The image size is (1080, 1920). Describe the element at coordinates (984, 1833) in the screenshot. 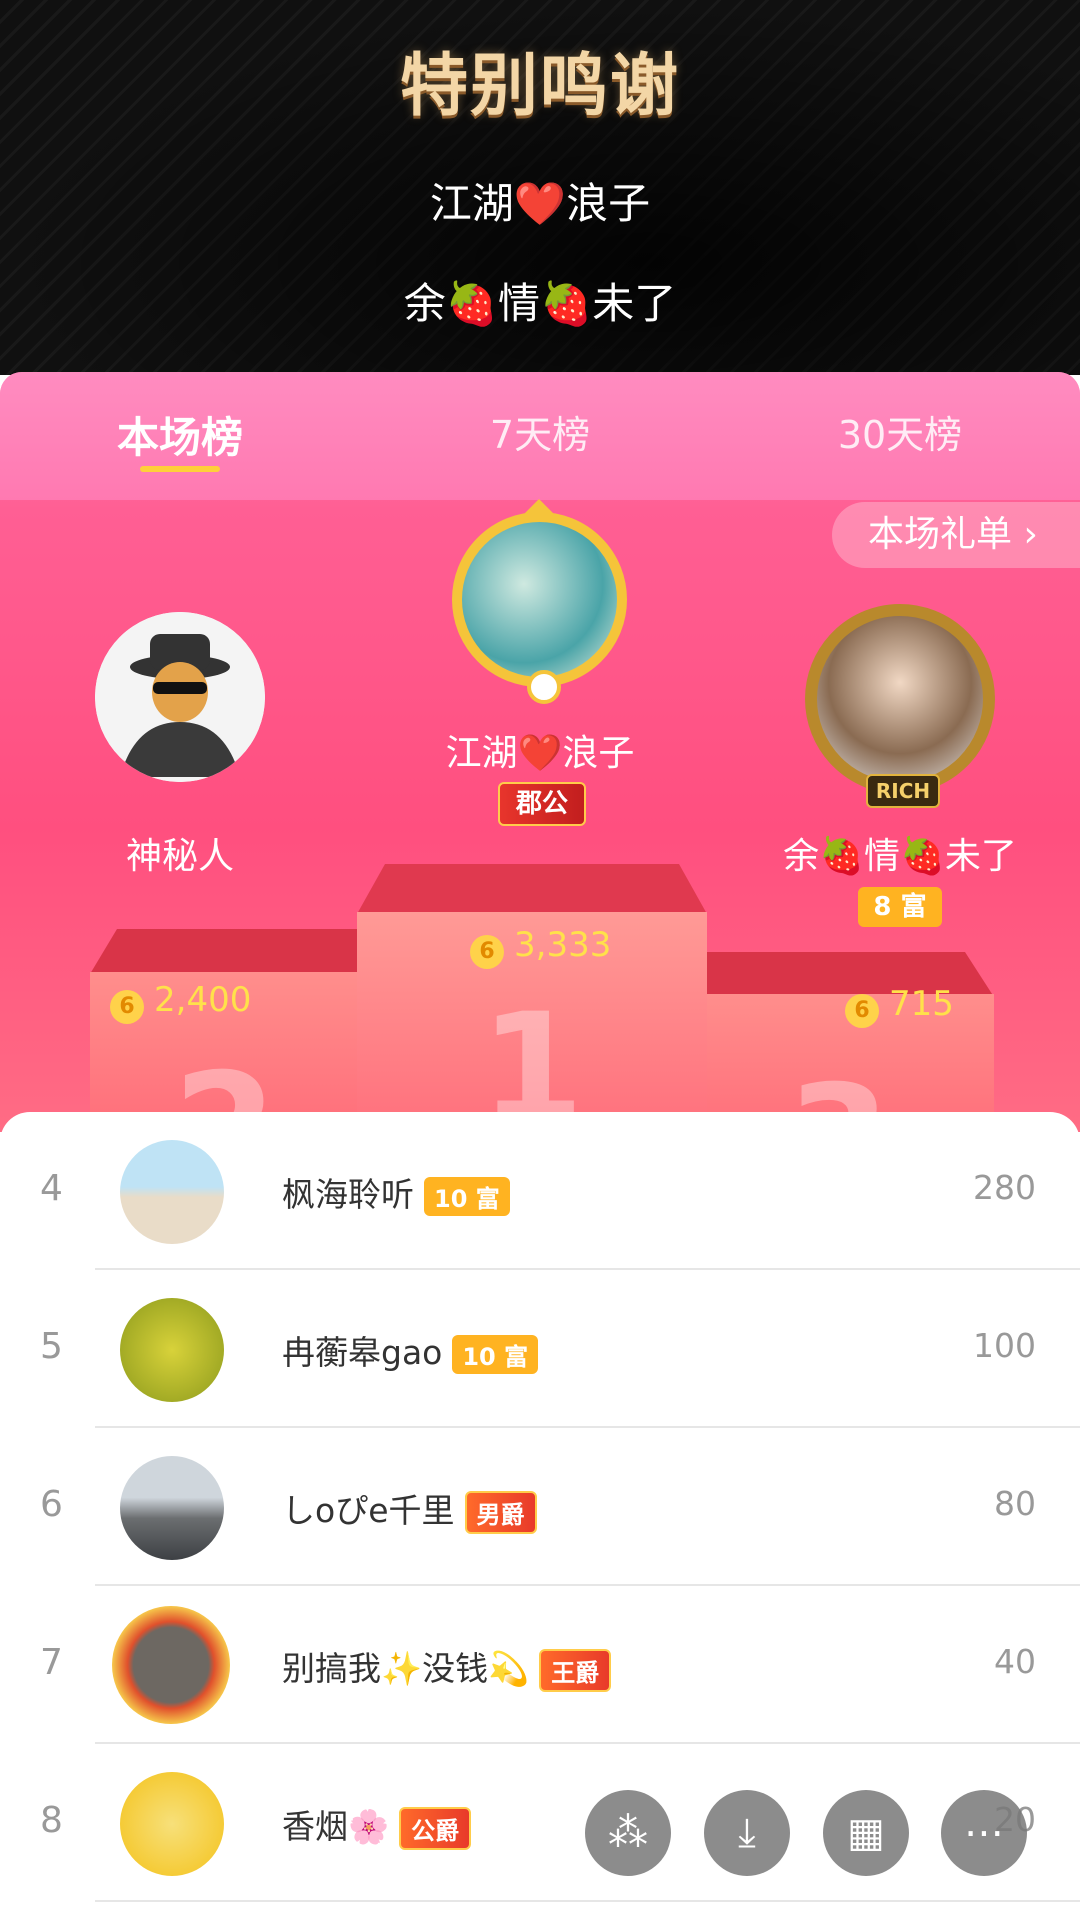

I see `more-icon: ⋯` at that location.